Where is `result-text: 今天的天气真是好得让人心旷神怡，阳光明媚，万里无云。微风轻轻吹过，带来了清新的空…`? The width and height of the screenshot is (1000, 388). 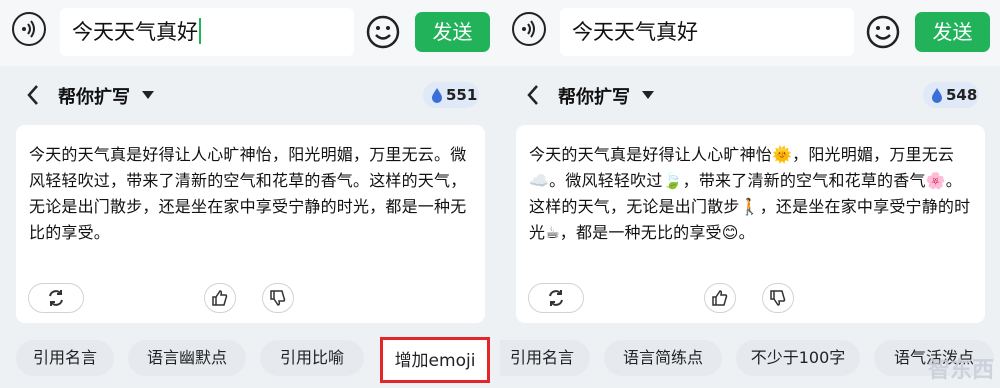 result-text: 今天的天气真是好得让人心旷神怡，阳光明媚，万里无云。微风轻轻吹过，带来了清新的空… is located at coordinates (248, 193).